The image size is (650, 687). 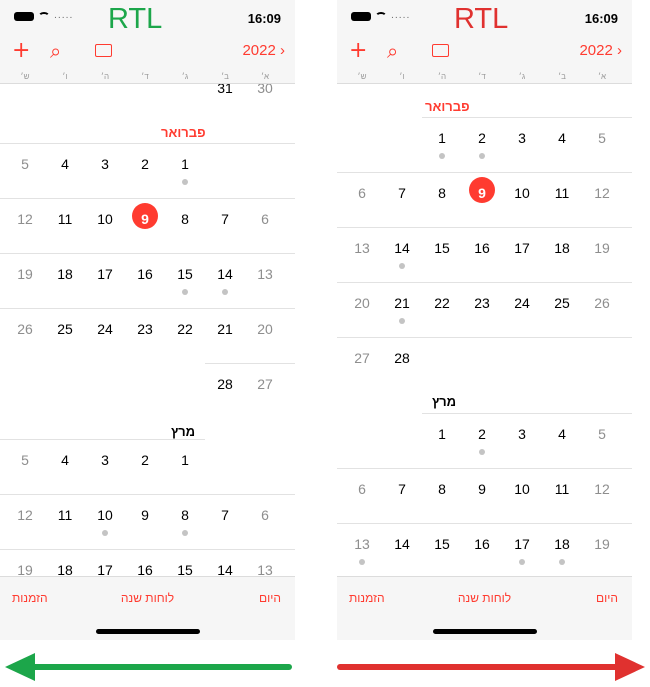 What do you see at coordinates (482, 200) in the screenshot?
I see `day-cell-today: 9` at bounding box center [482, 200].